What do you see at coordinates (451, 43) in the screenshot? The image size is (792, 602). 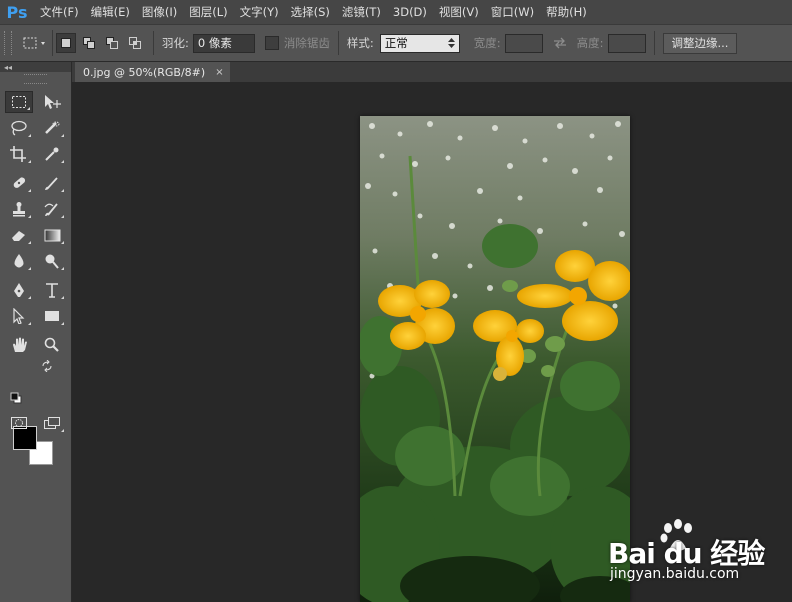 I see `updown-arrows-icon` at bounding box center [451, 43].